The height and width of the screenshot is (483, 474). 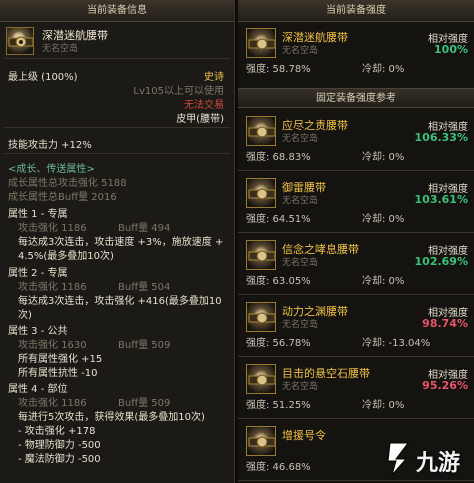 I want to click on item-rarity: 史诗, so click(x=214, y=77).